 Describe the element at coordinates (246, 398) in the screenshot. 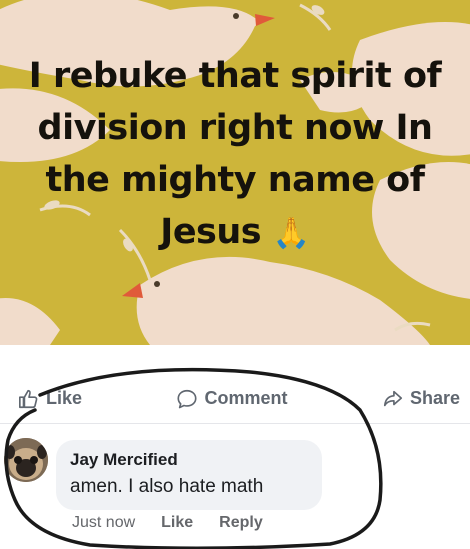

I see `comment-label: Comment` at that location.